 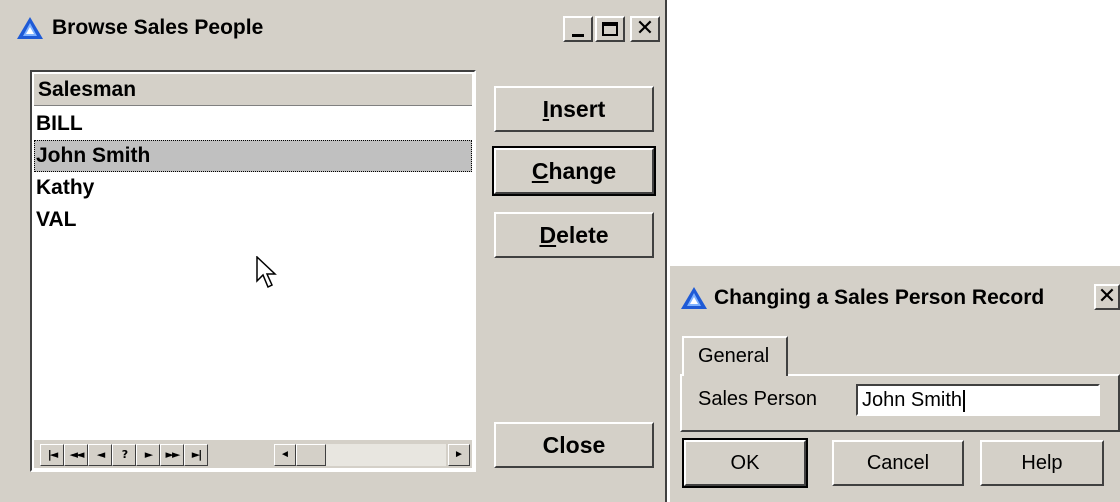 I want to click on change-button-label: Change, so click(x=574, y=170).